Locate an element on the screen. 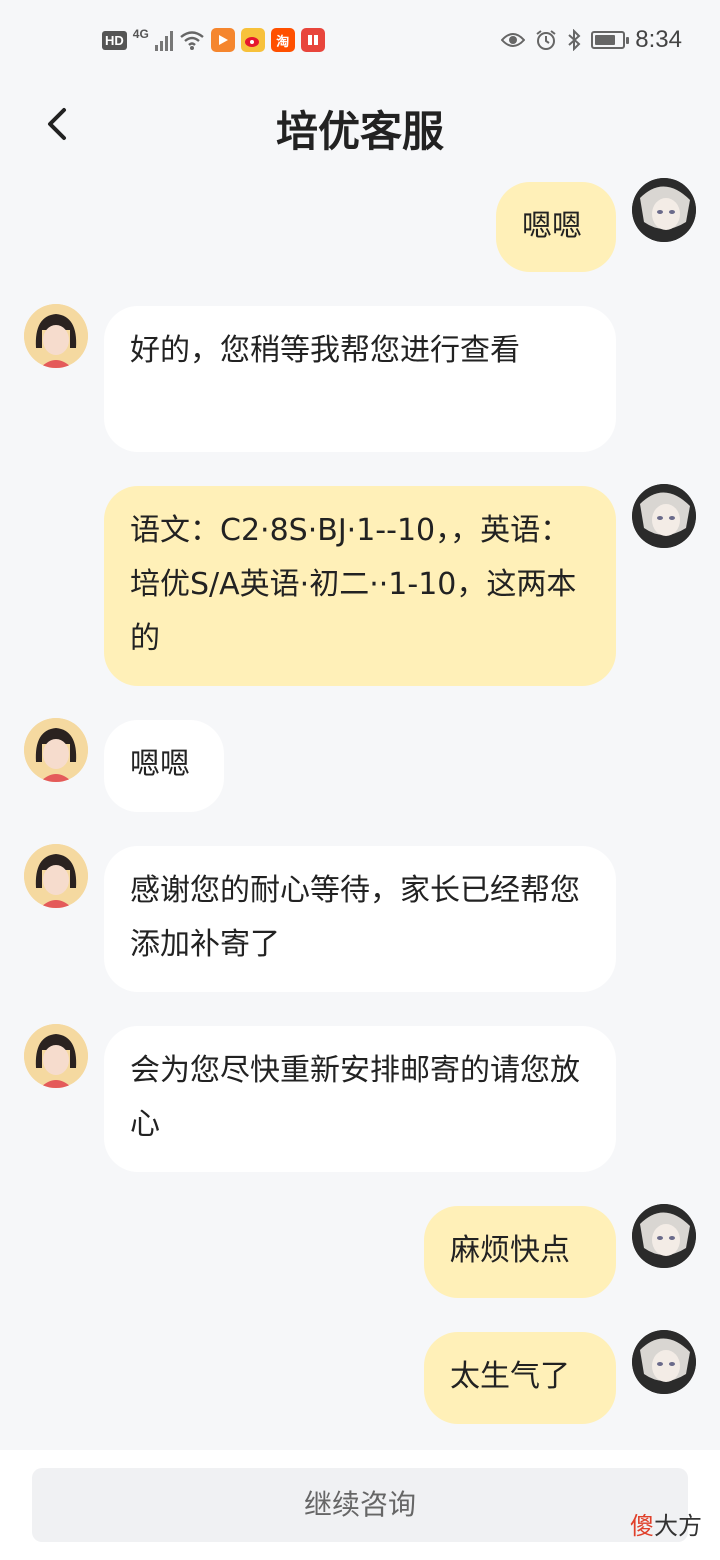 Image resolution: width=720 pixels, height=1560 pixels. message-bubble-agent: 会为您尽快重新安排邮寄的请您放心 is located at coordinates (360, 1099).